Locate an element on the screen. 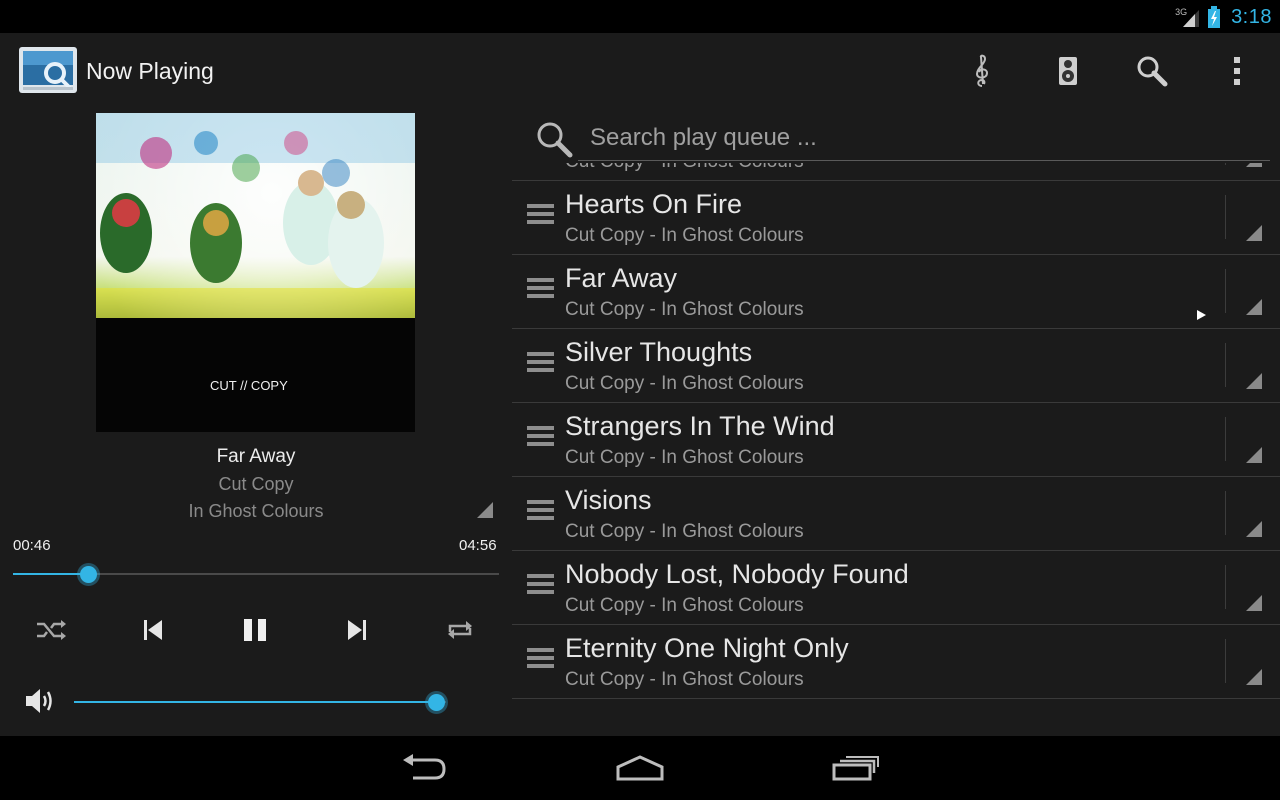  repeat-icon is located at coordinates (460, 630).